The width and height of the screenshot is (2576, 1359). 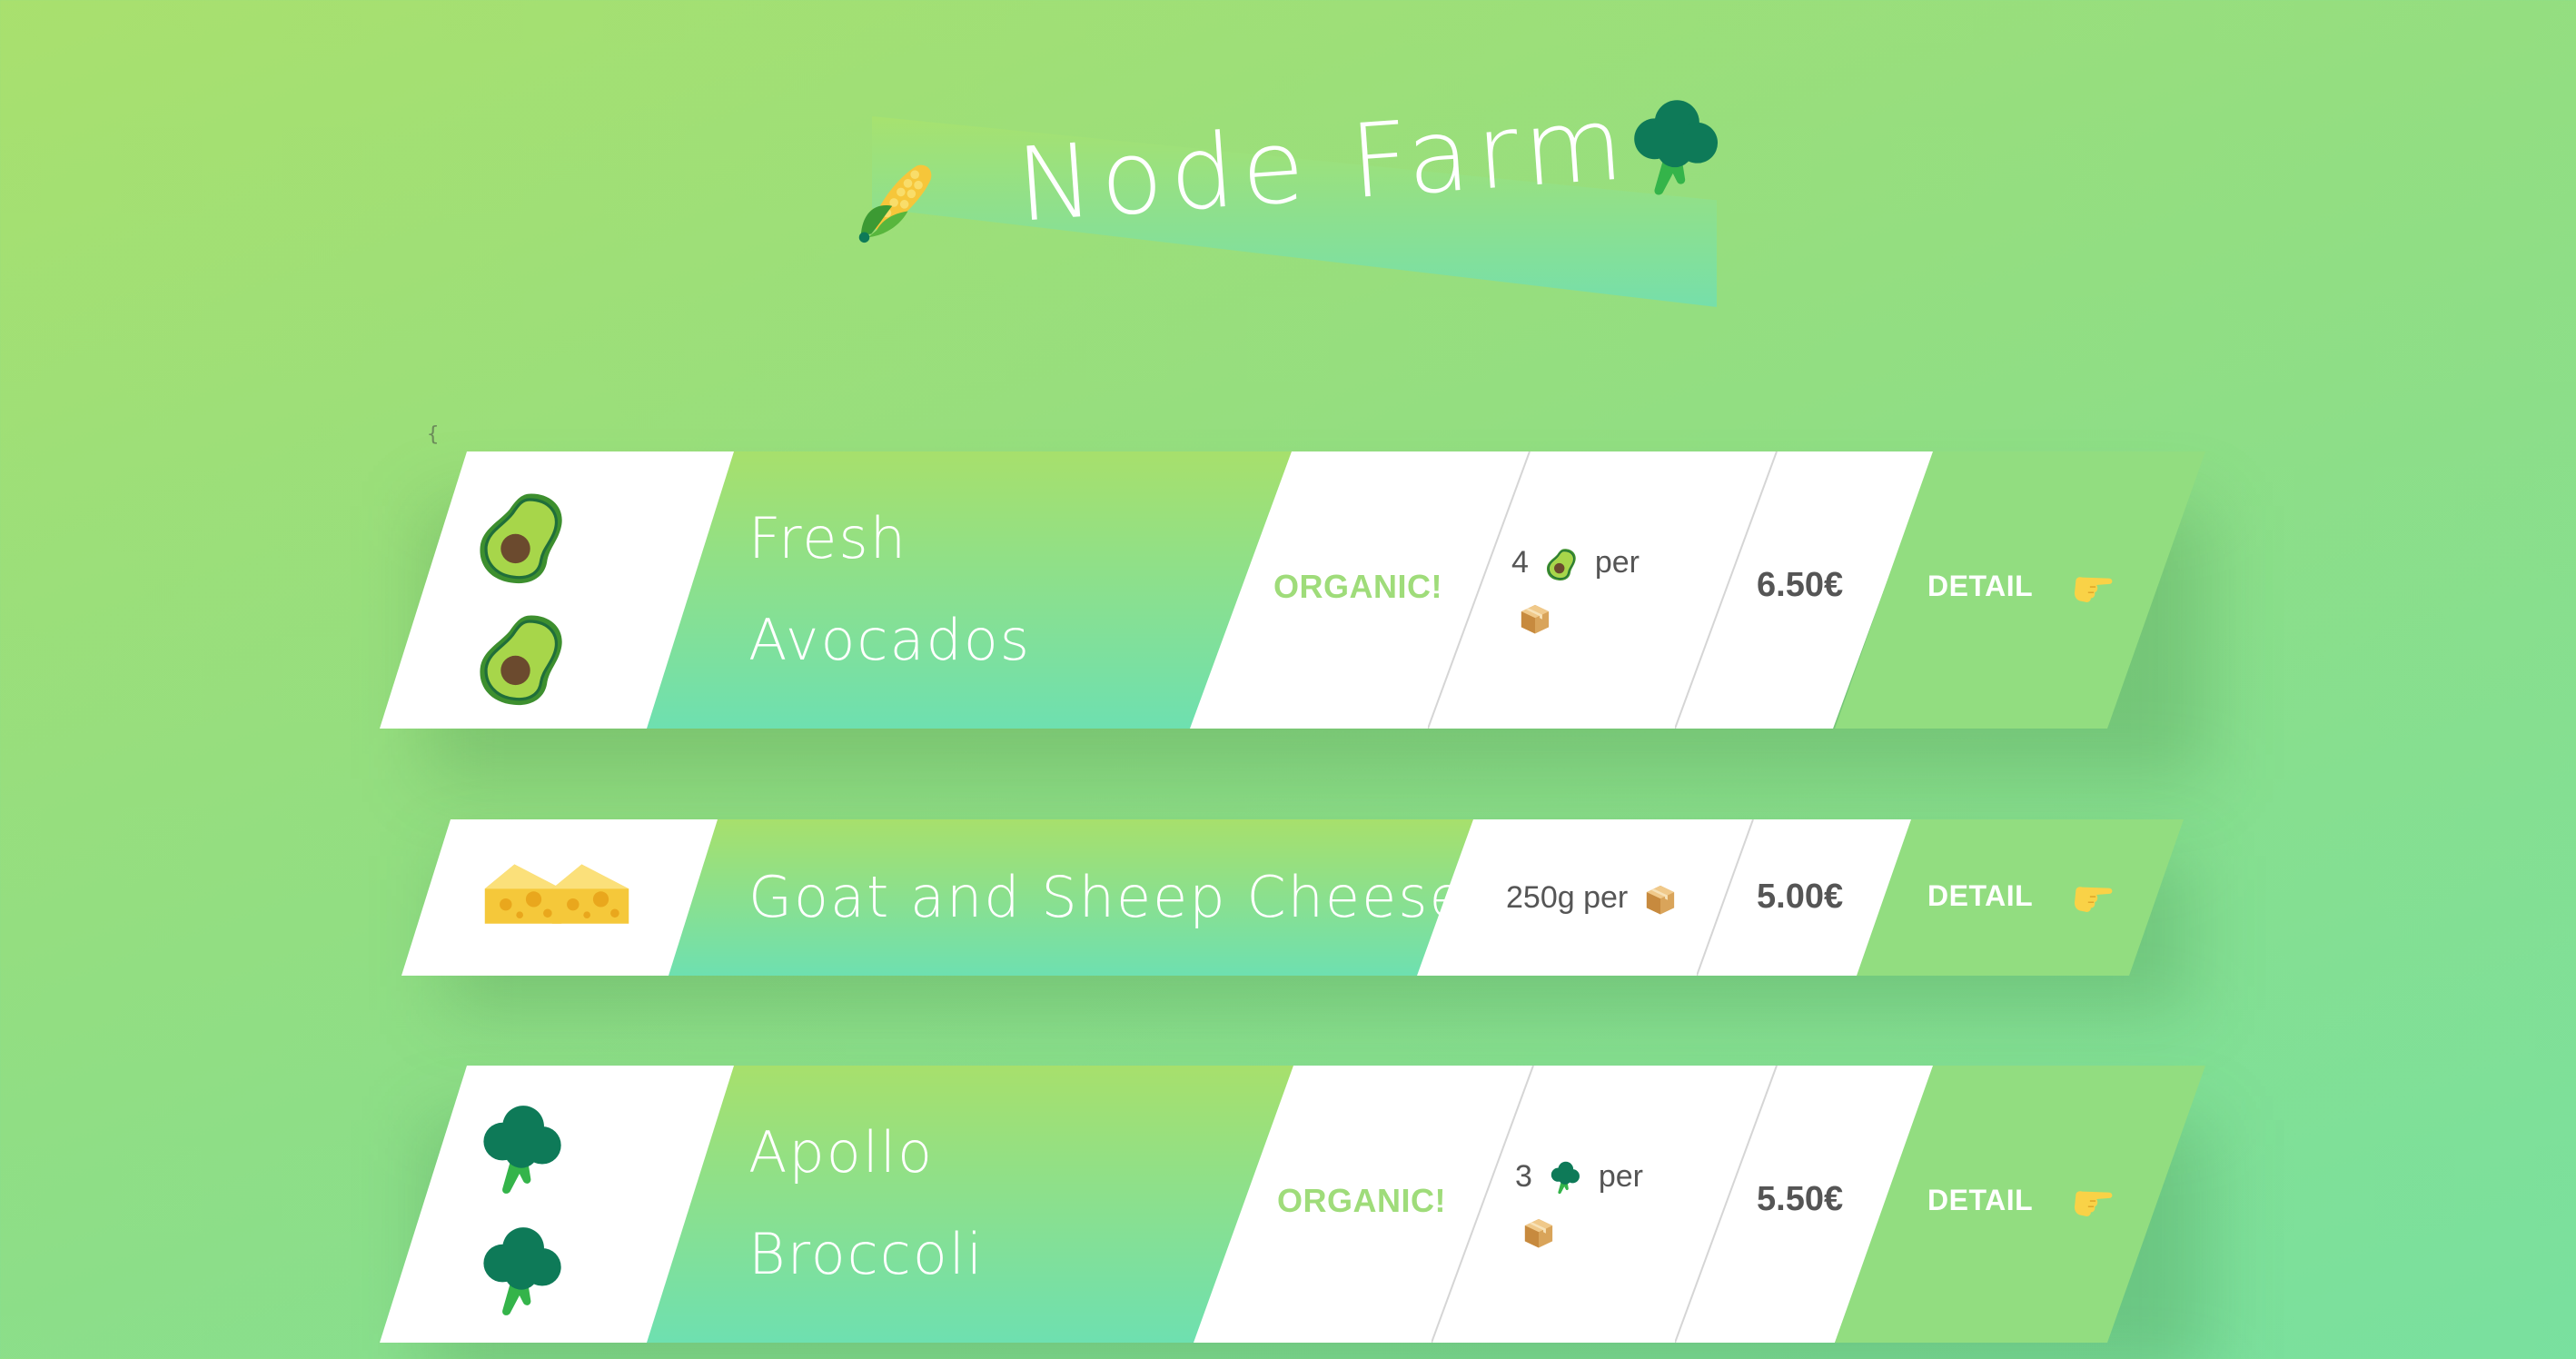 I want to click on corn-icon, so click(x=897, y=201).